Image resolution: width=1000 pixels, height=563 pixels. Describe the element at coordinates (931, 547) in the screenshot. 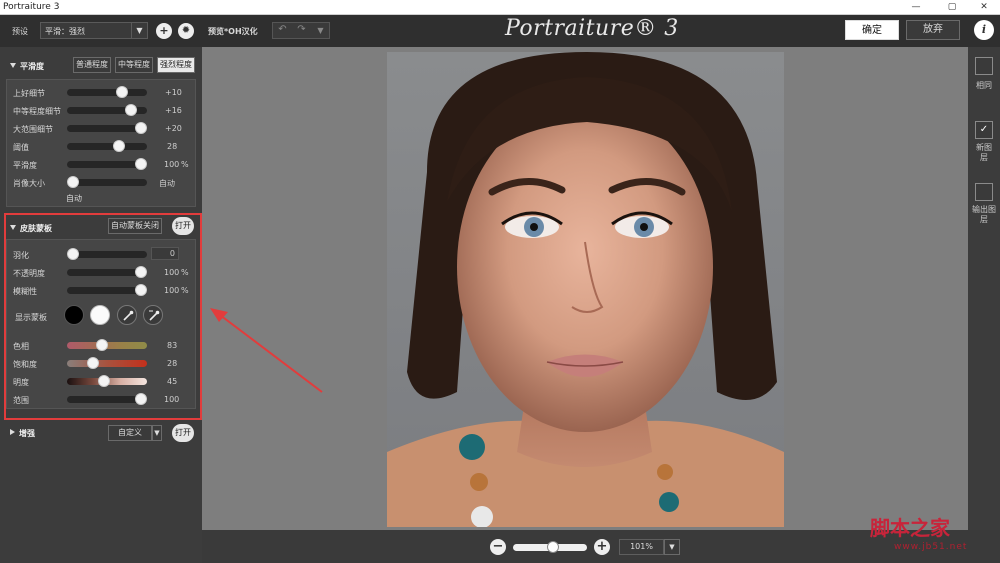

I see `watermark-url: www.jb51.net` at that location.